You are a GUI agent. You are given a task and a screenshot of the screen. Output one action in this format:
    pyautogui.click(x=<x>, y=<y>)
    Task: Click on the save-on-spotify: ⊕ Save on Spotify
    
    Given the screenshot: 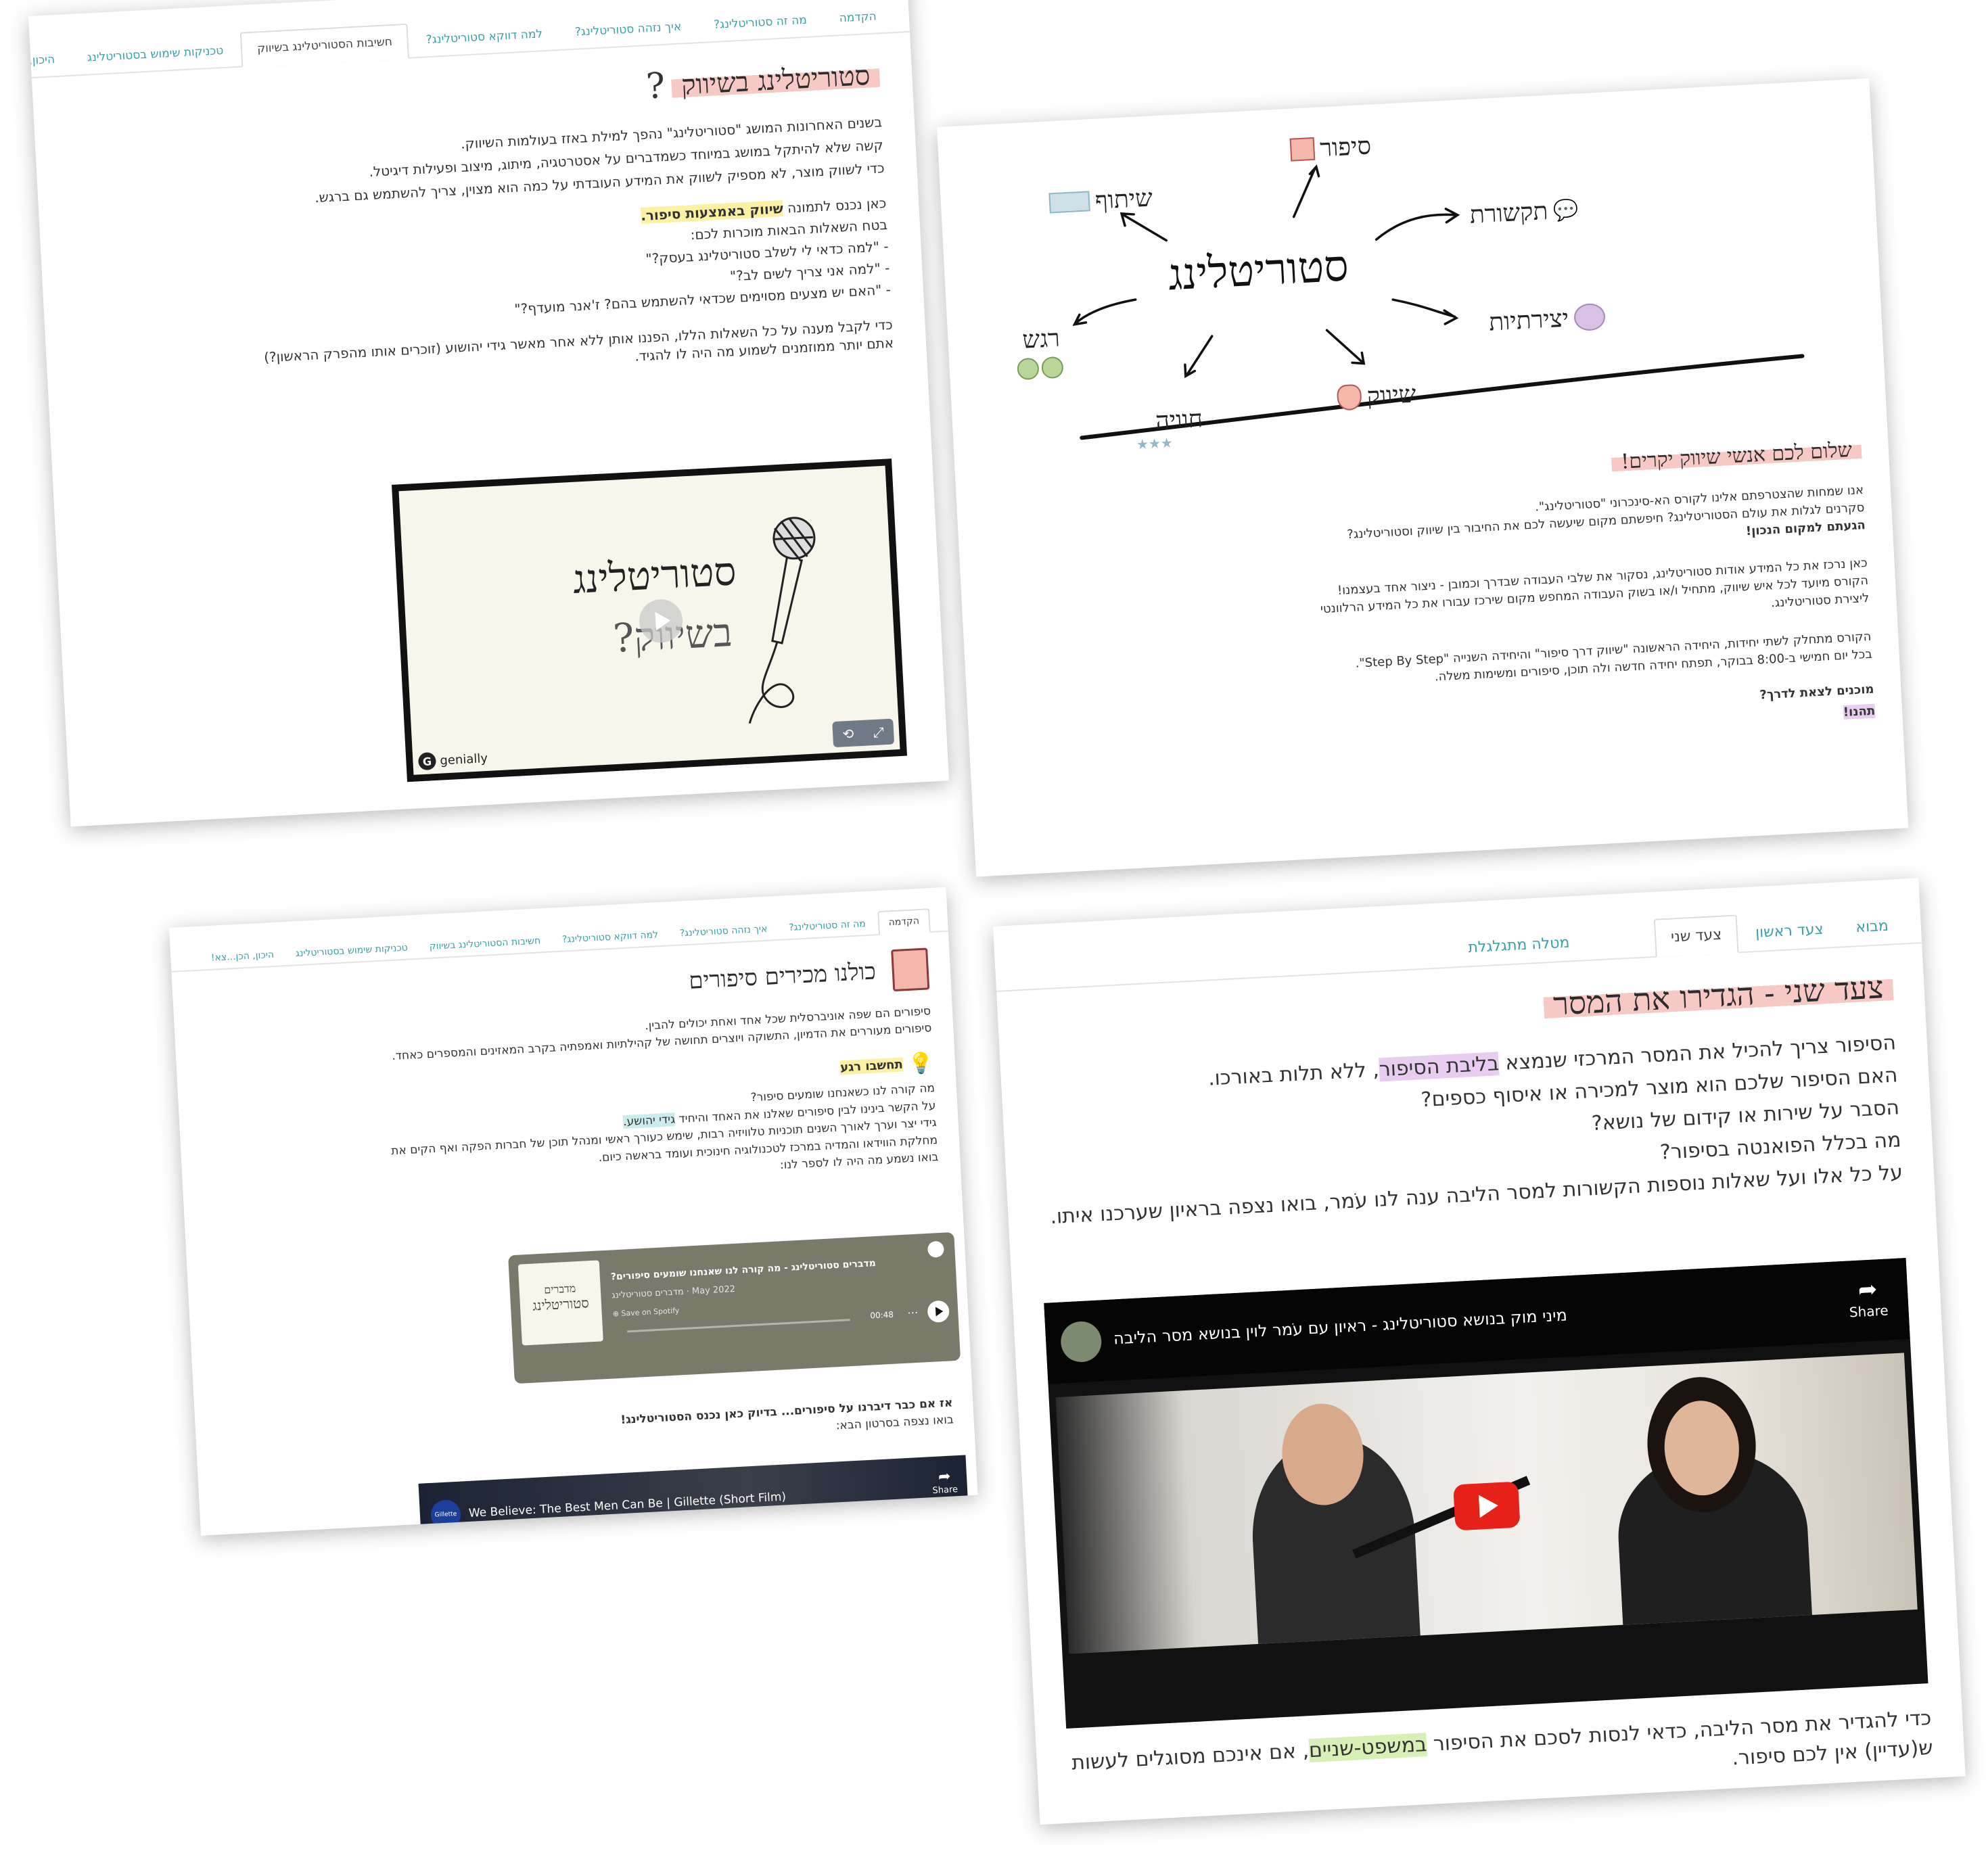 What is the action you would take?
    pyautogui.click(x=645, y=1312)
    